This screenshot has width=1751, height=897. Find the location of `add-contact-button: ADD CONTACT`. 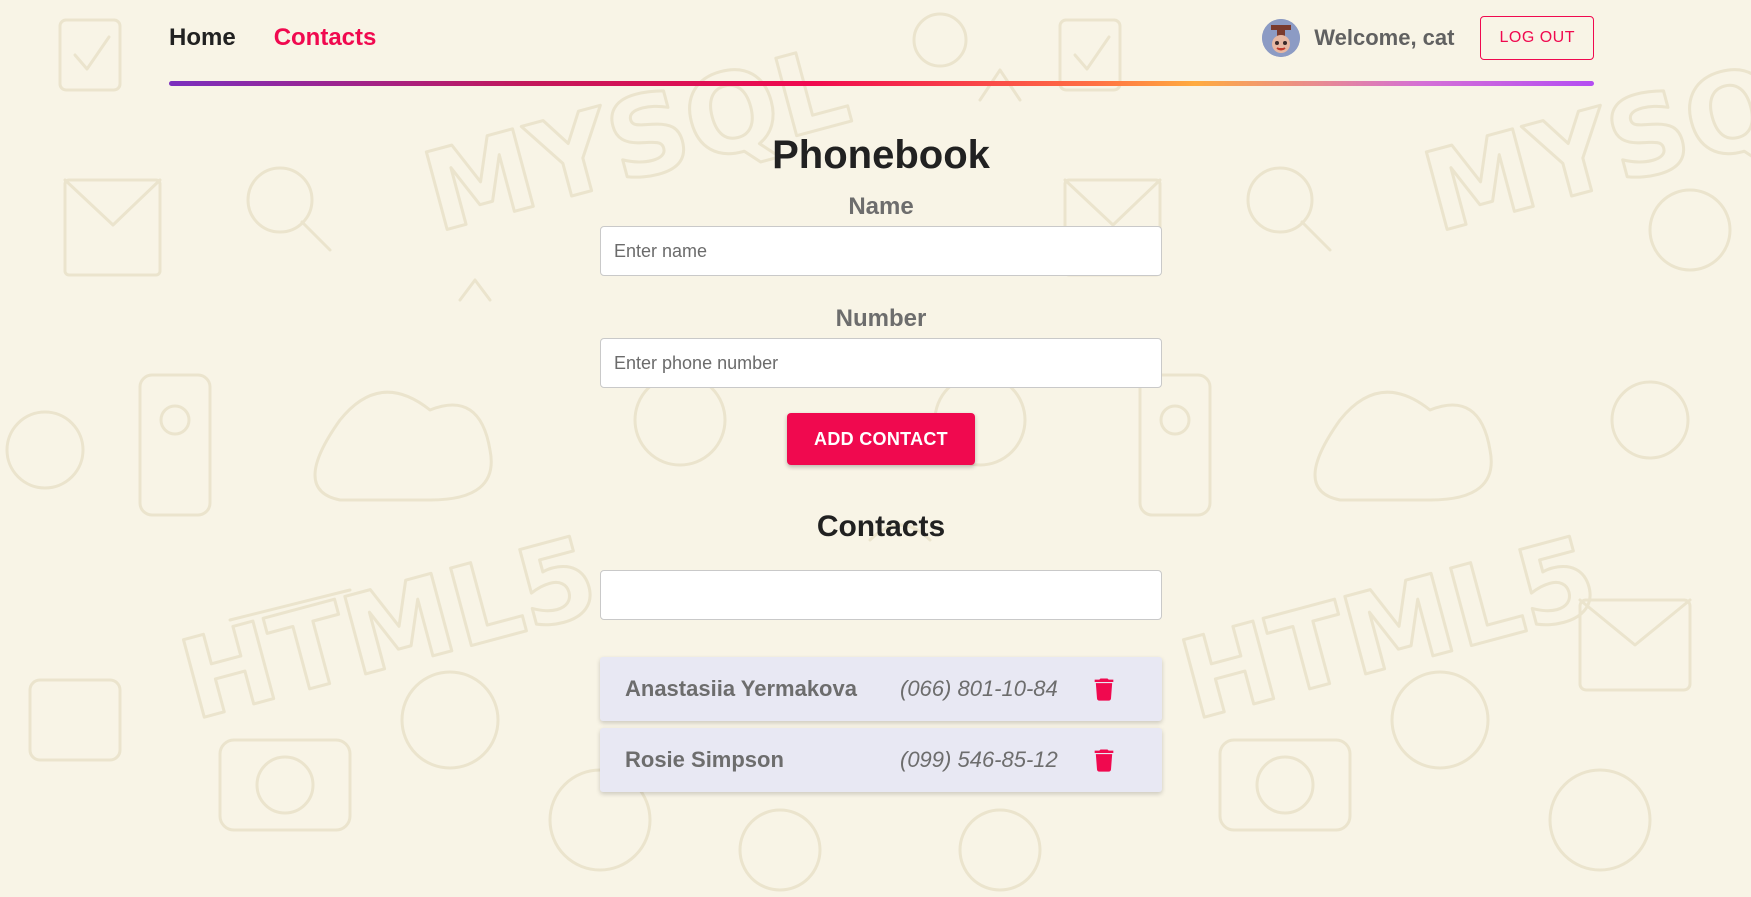

add-contact-button: ADD CONTACT is located at coordinates (881, 439).